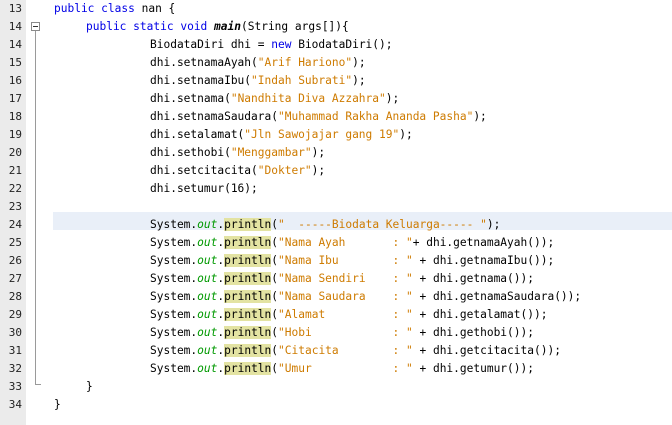 Image resolution: width=672 pixels, height=425 pixels. Describe the element at coordinates (345, 368) in the screenshot. I see `code-token: "Umur : "` at that location.